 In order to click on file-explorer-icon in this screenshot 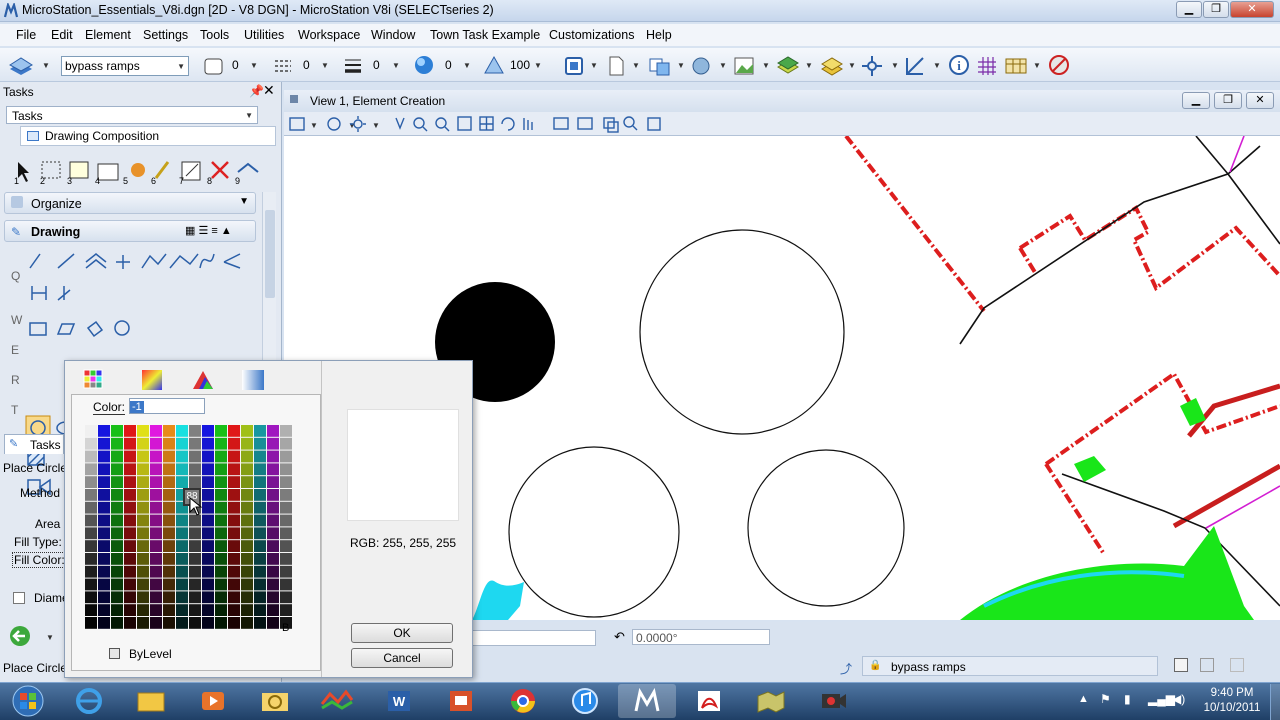, I will do `click(151, 701)`.